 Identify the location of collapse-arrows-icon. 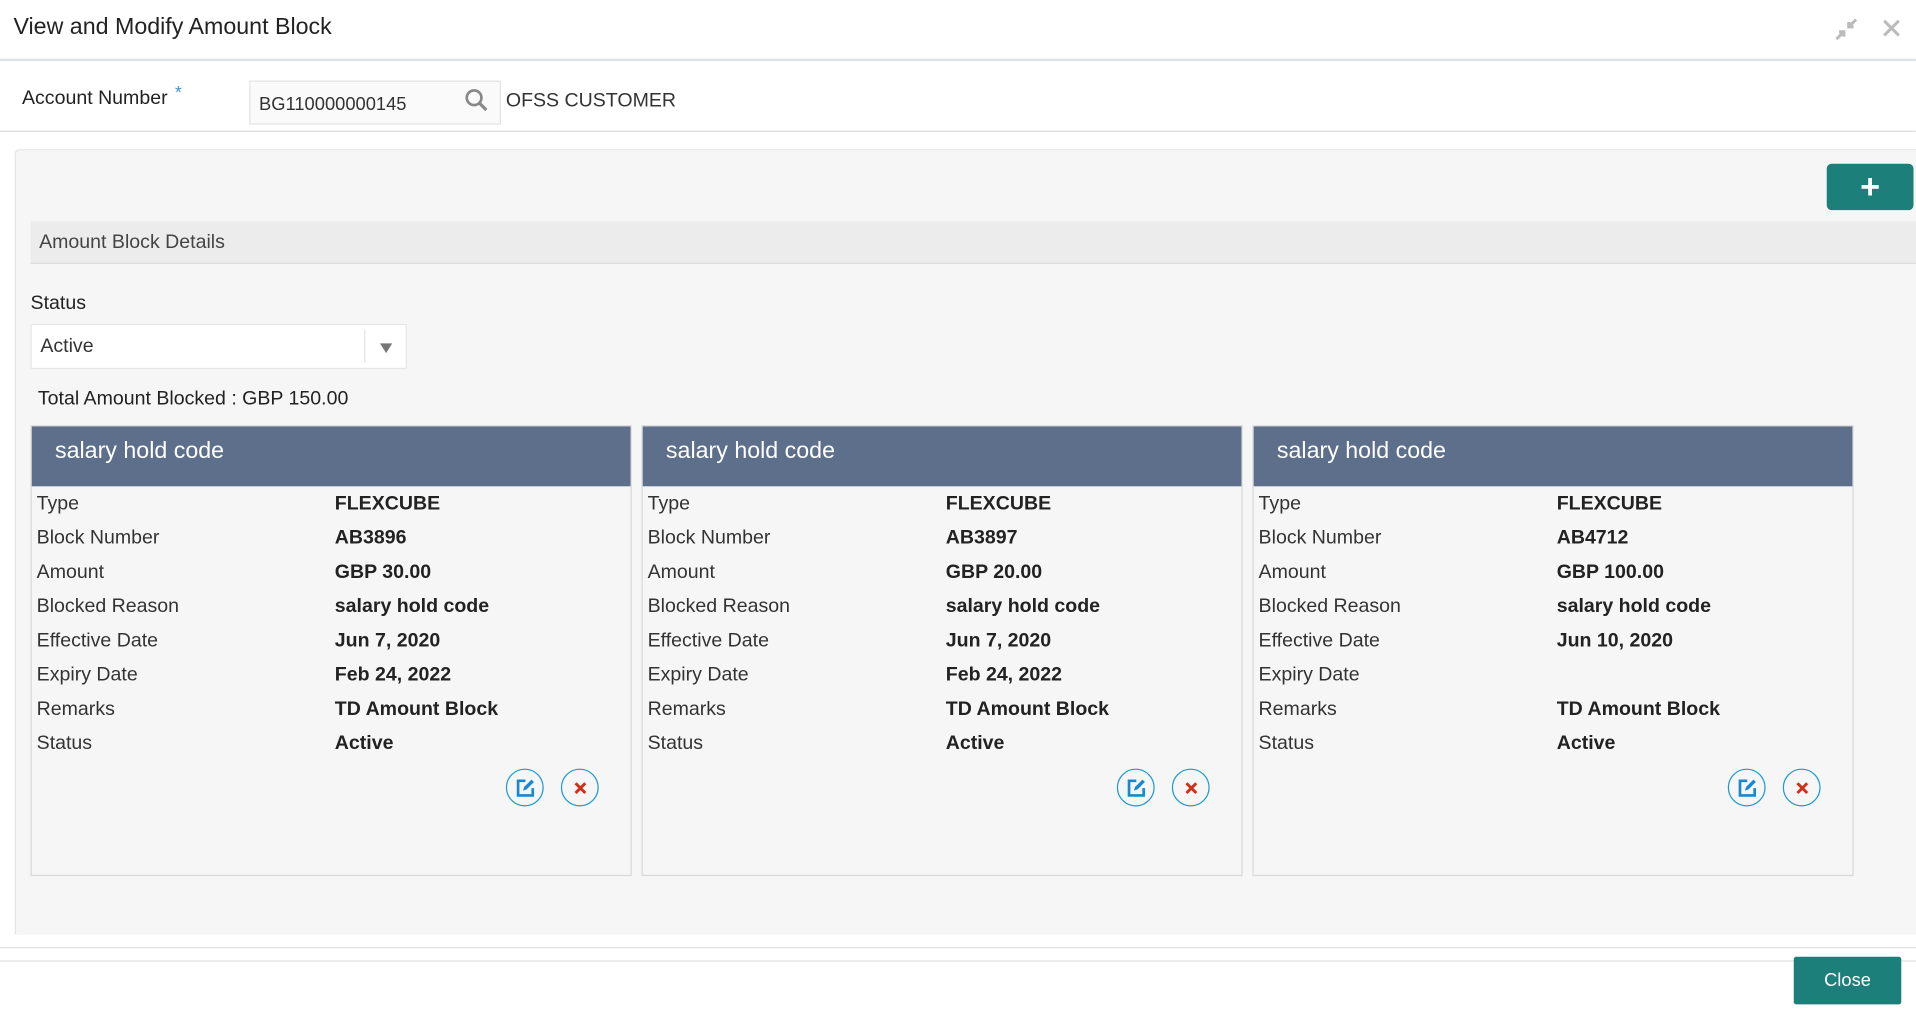
(1846, 33).